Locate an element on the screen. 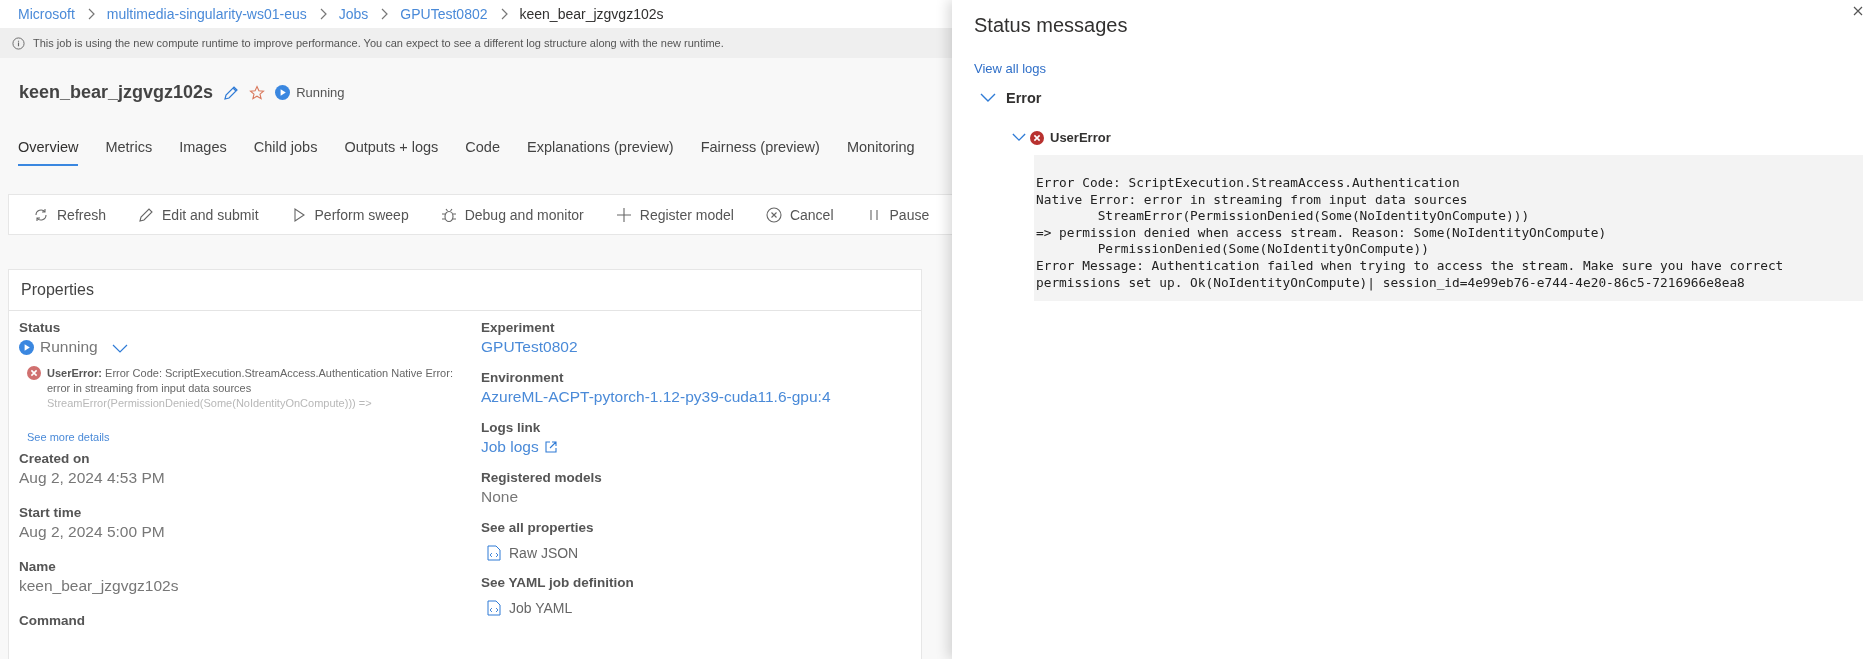 The image size is (1863, 659). property-link: Job logs is located at coordinates (510, 447).